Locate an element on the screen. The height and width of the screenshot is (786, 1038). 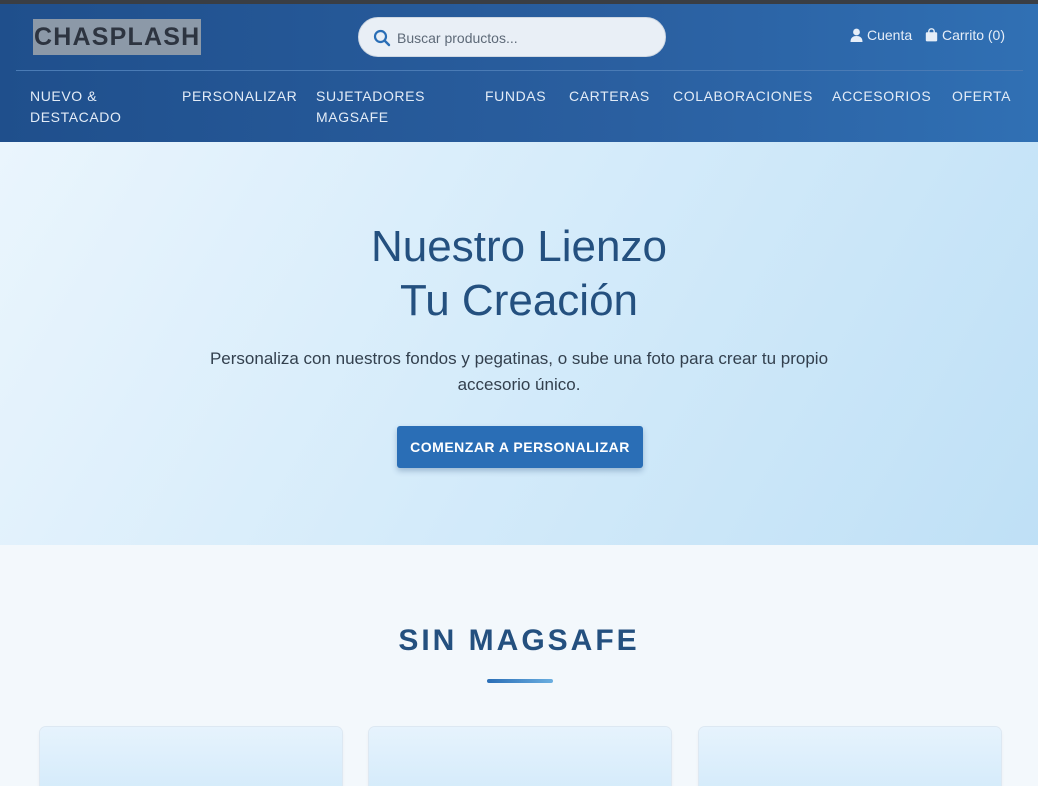
section-title-underline is located at coordinates (520, 681).